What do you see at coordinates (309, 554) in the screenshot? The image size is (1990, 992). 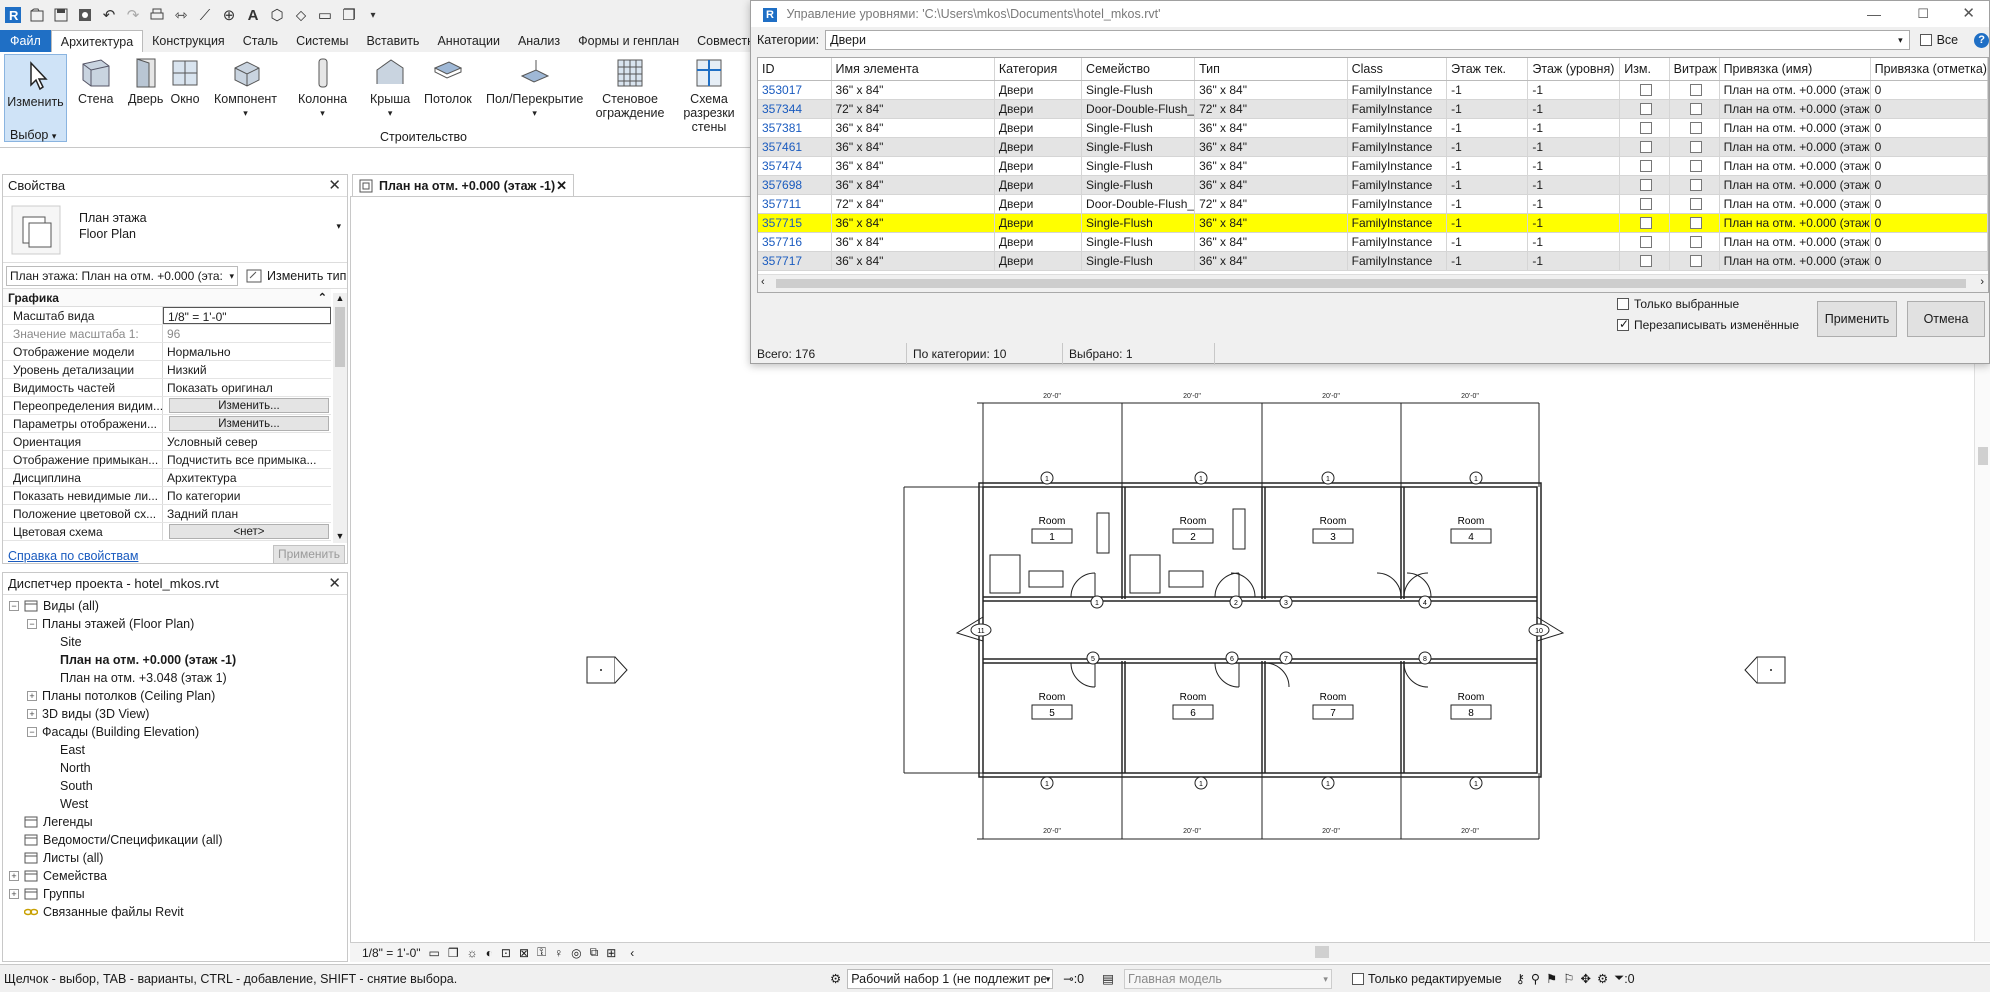 I see `apply-button: Применить` at bounding box center [309, 554].